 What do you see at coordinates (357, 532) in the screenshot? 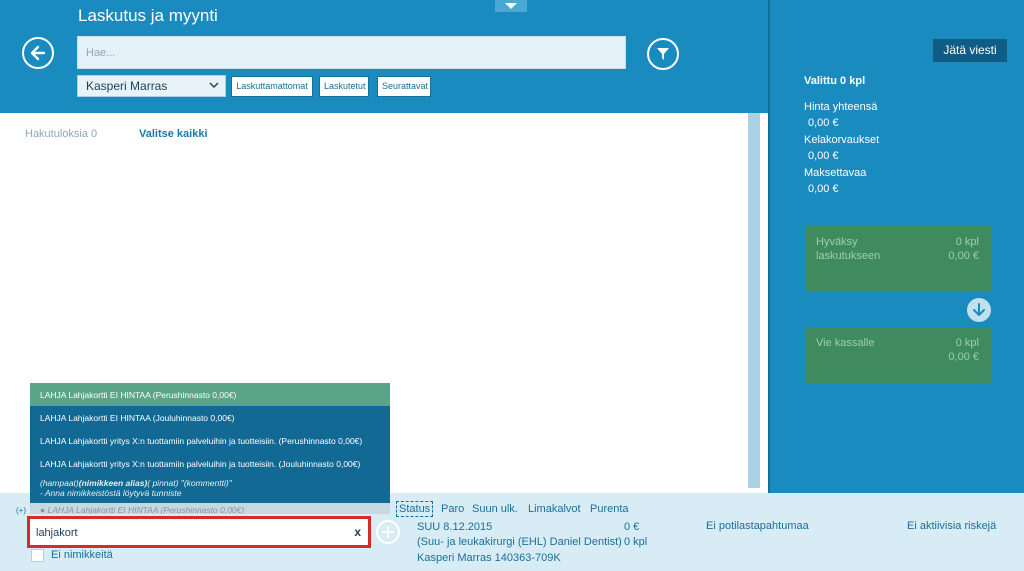
I see `clear-input-button: x` at bounding box center [357, 532].